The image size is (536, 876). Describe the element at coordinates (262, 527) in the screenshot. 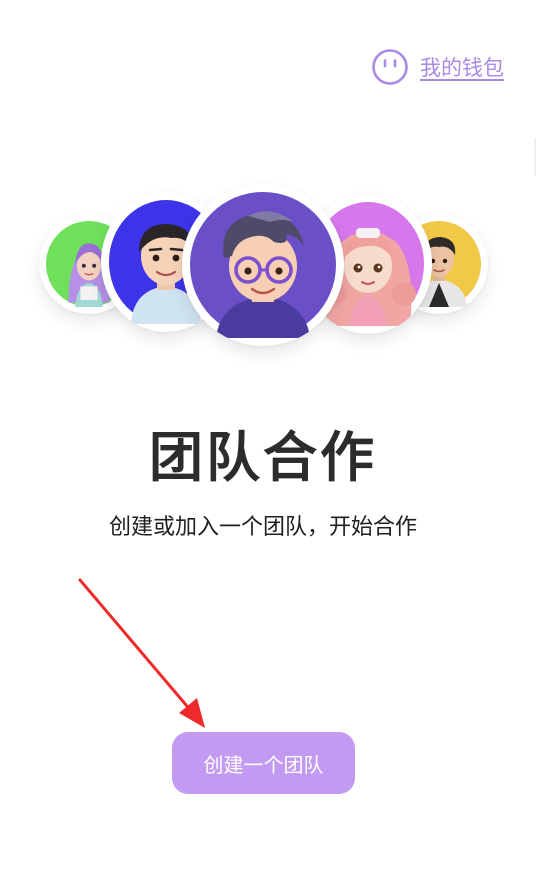

I see `page-subtitle: 创建或加入一个团队，开始合作` at that location.